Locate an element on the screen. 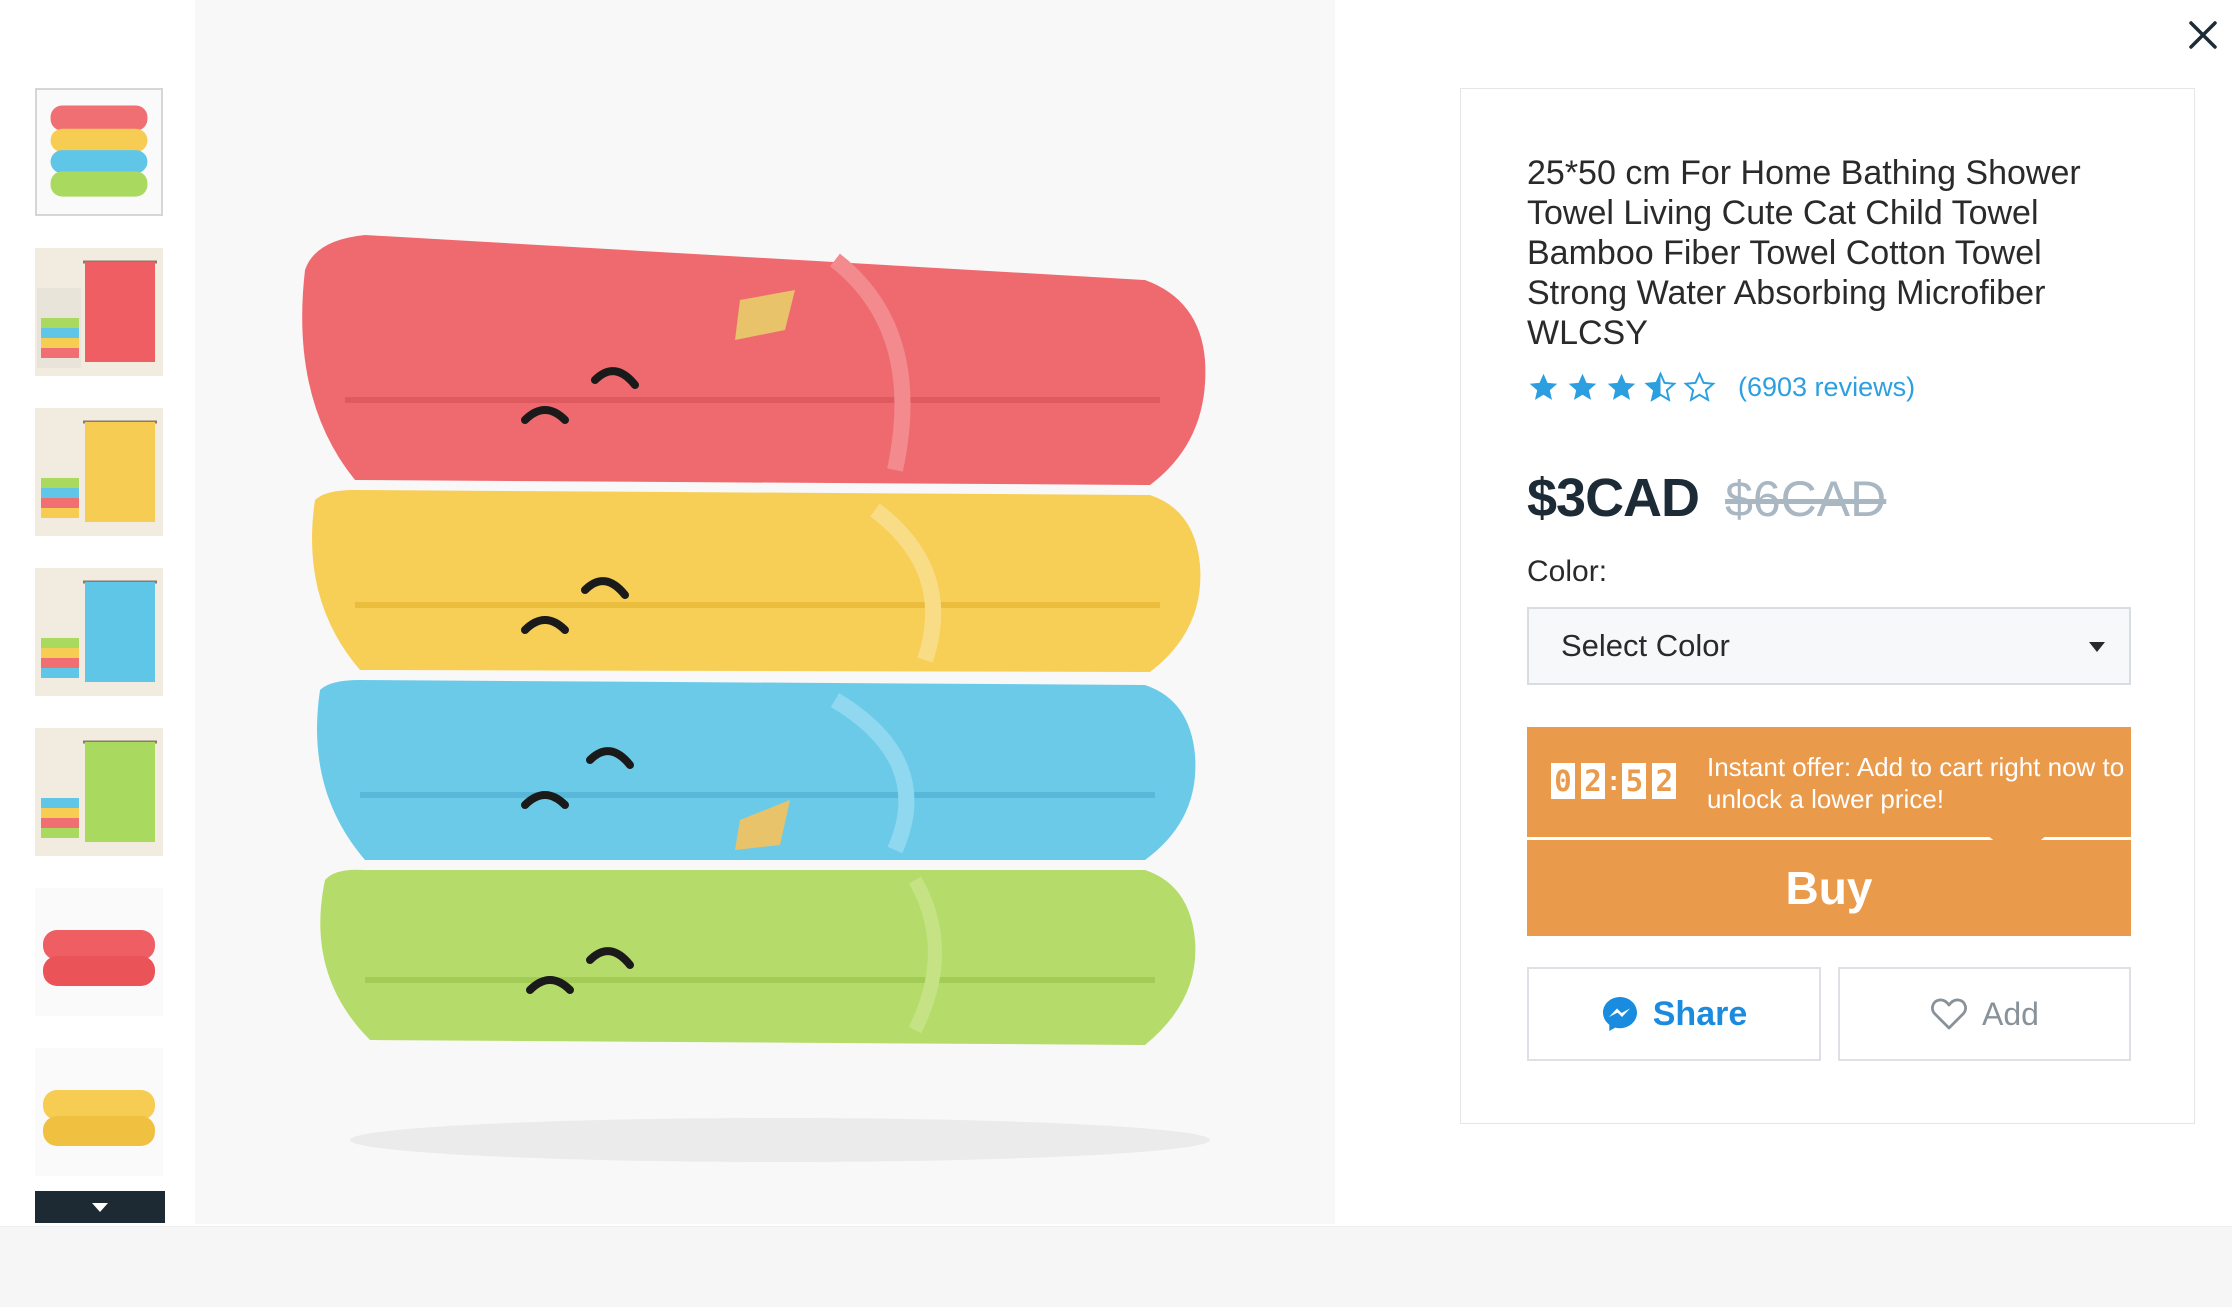 Image resolution: width=2232 pixels, height=1307 pixels. star-empty-icon is located at coordinates (1699, 386).